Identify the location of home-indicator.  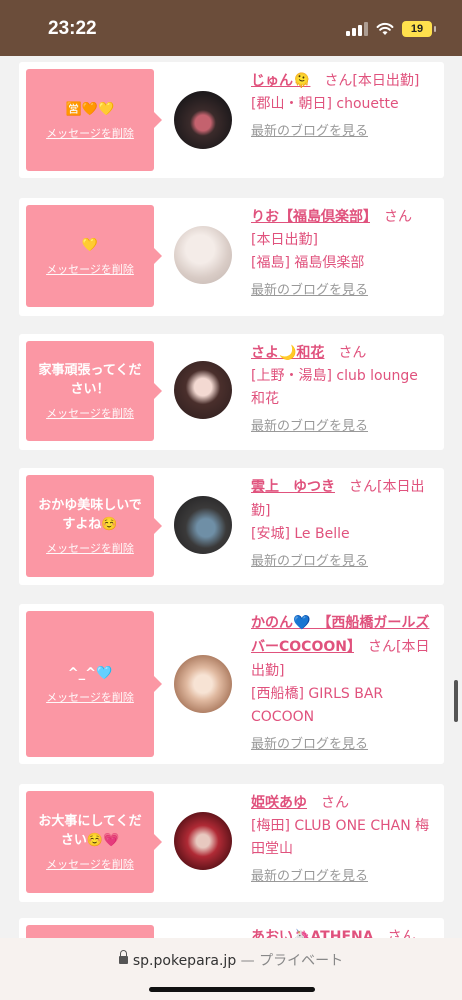
(232, 989).